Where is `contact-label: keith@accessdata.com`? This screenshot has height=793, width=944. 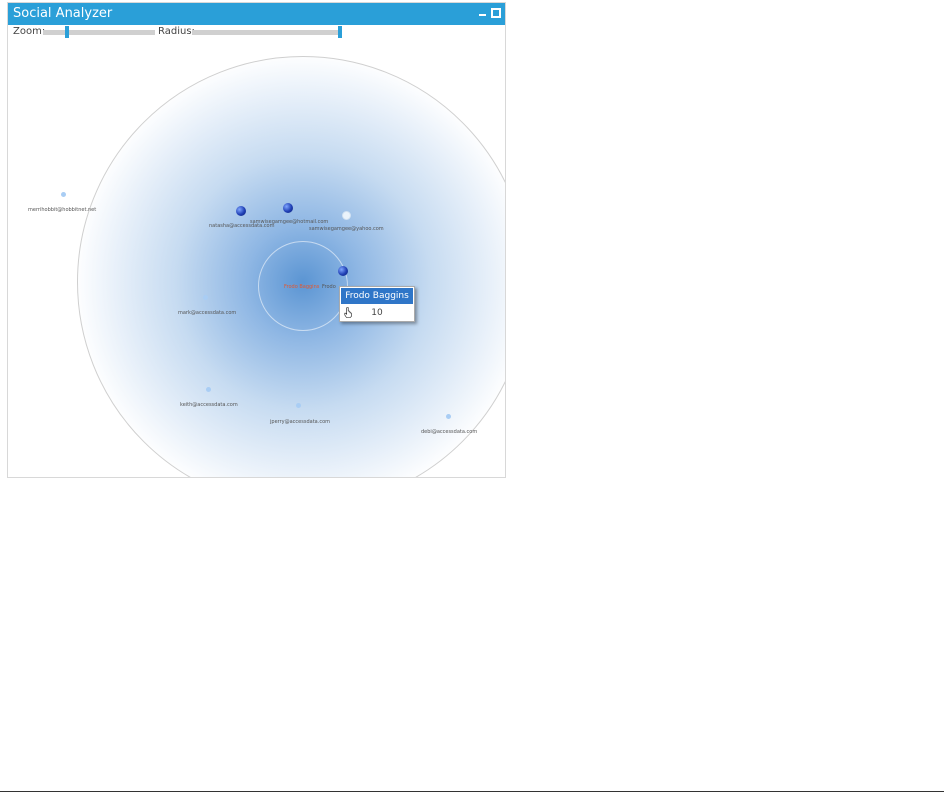 contact-label: keith@accessdata.com is located at coordinates (209, 405).